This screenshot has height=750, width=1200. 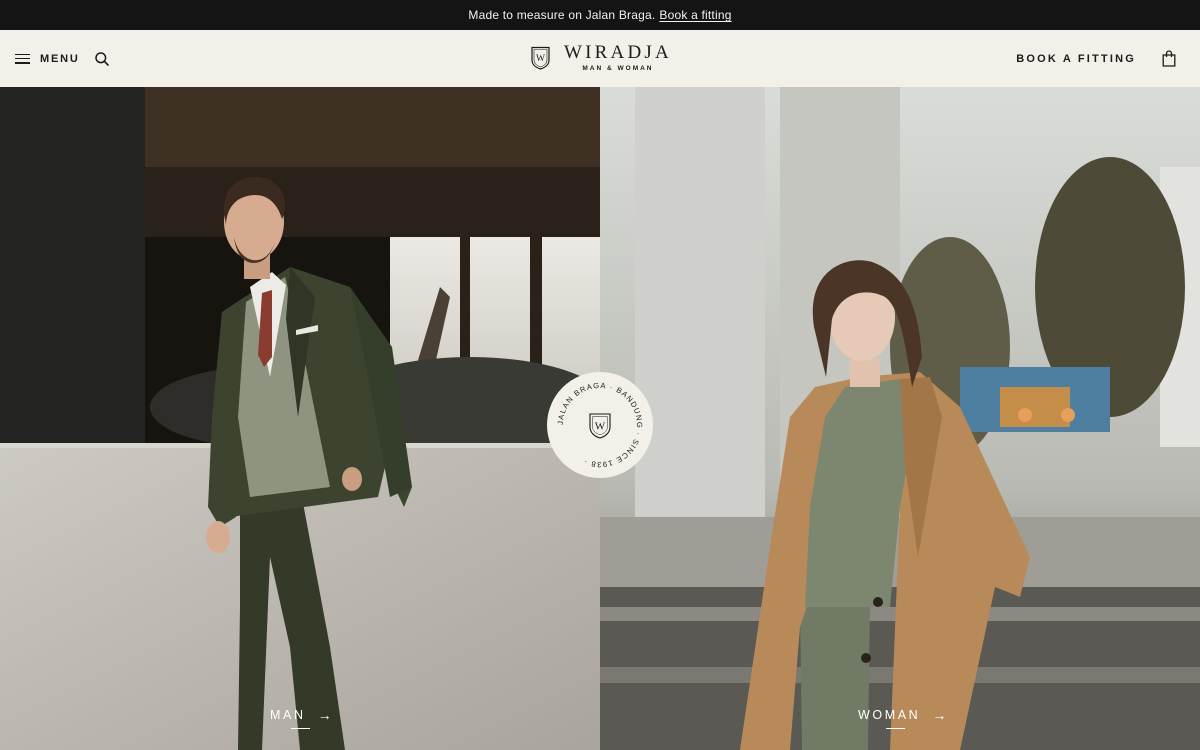 I want to click on woman-link: WOMAN →, so click(x=902, y=715).